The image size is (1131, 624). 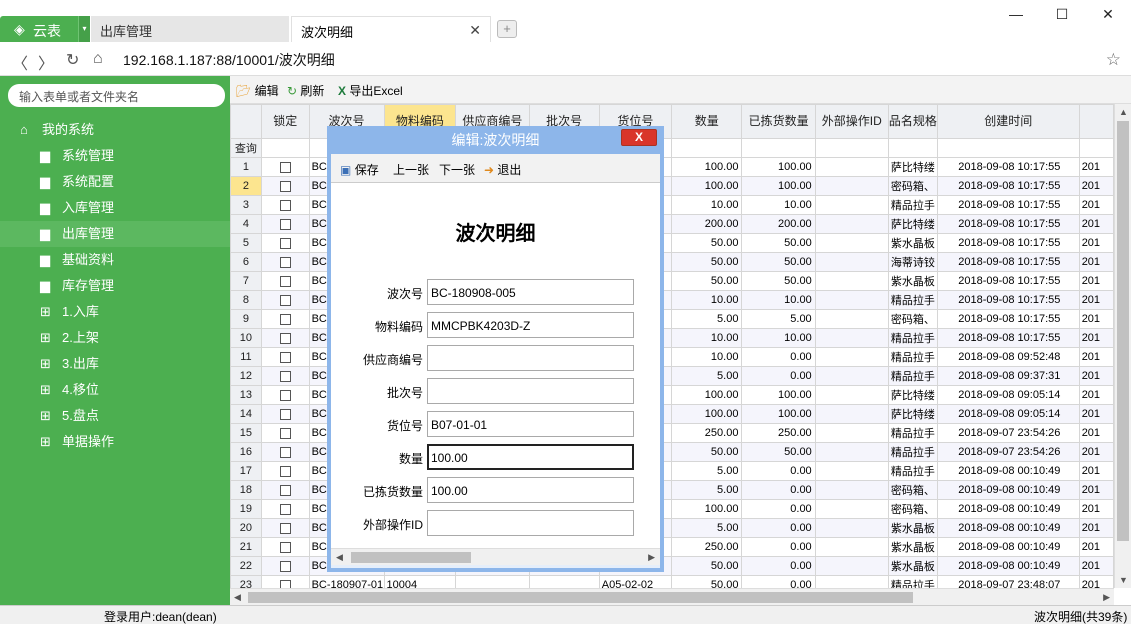 I want to click on cell-time: 2018-09-08 09:37:31, so click(x=1008, y=376).